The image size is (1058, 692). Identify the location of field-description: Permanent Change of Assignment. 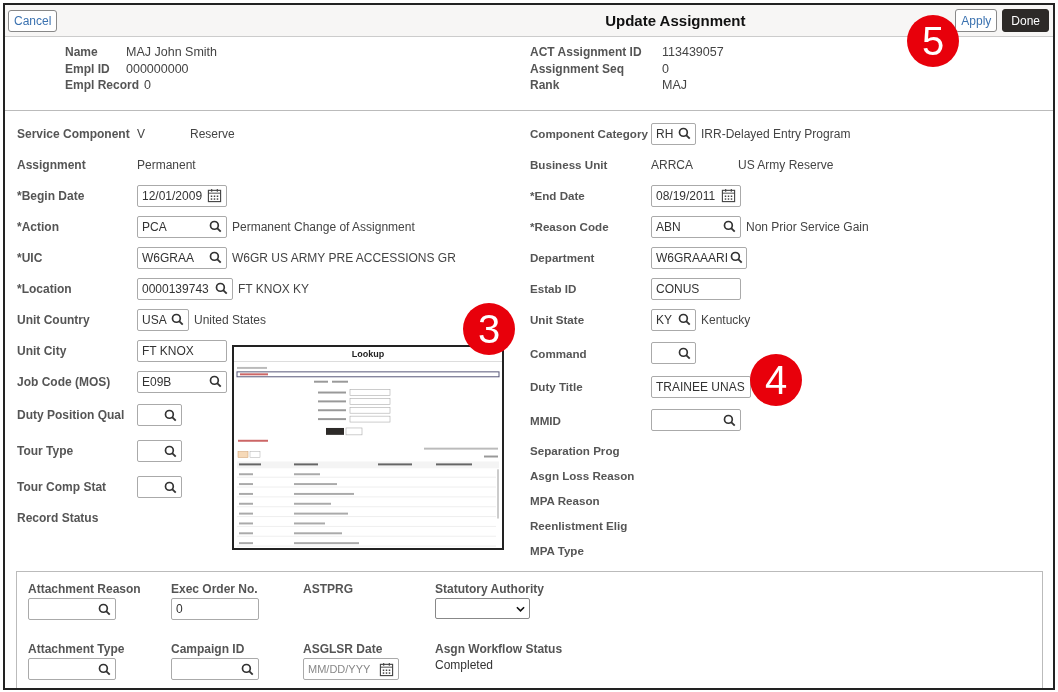
(323, 226).